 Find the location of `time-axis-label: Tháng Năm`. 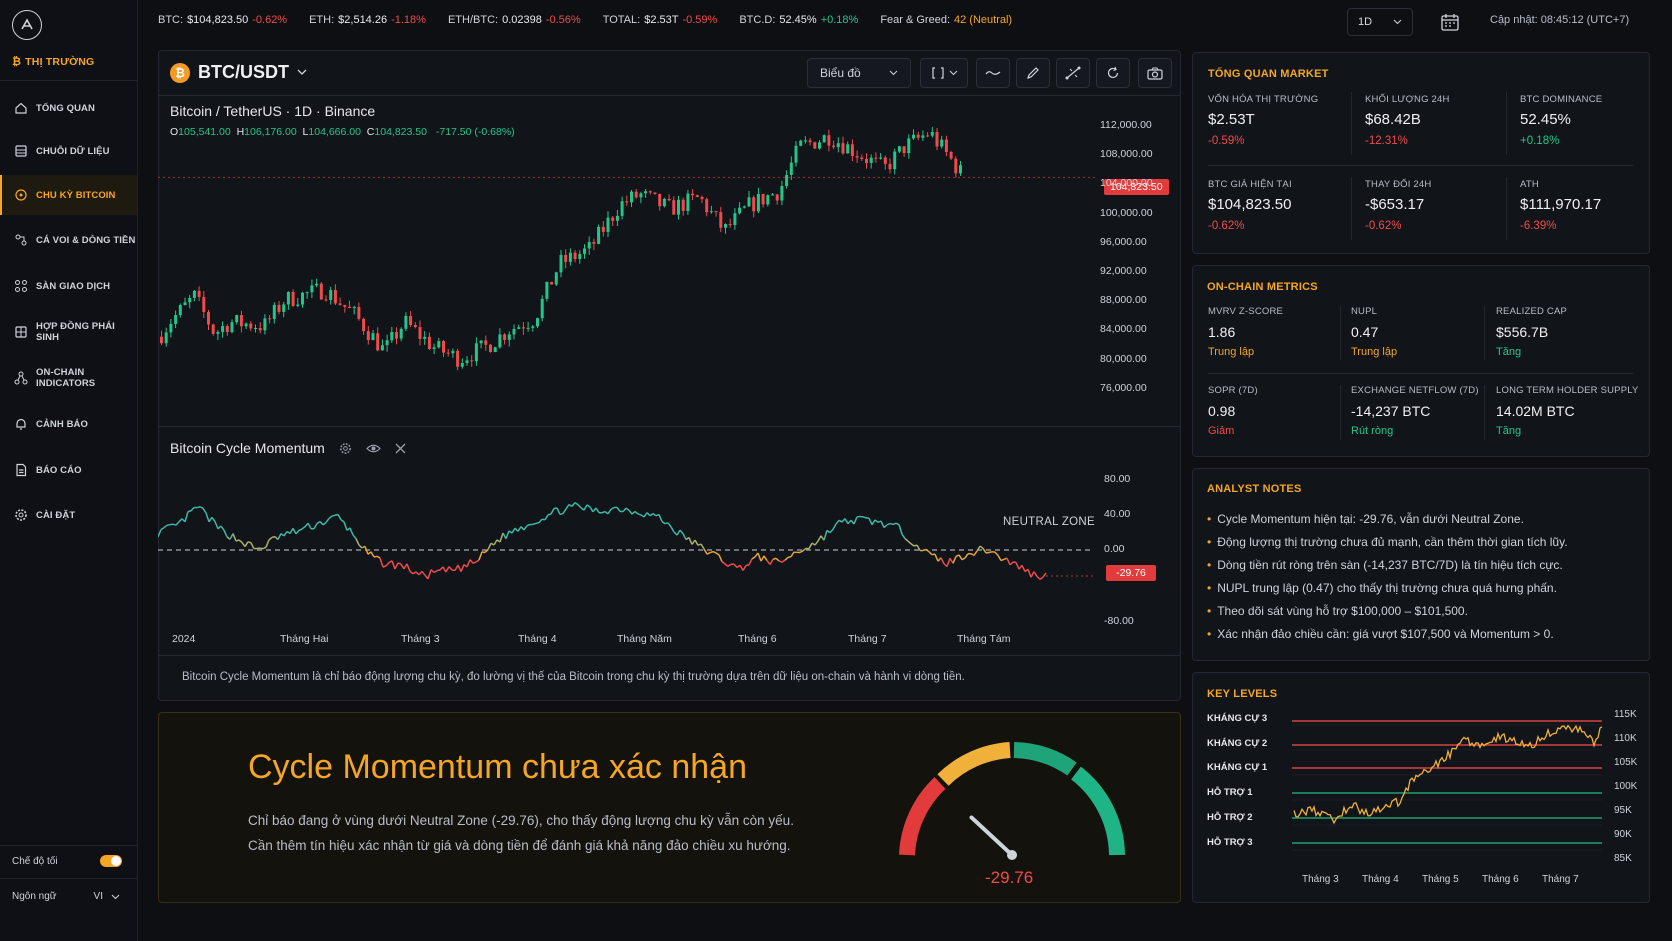

time-axis-label: Tháng Năm is located at coordinates (644, 639).